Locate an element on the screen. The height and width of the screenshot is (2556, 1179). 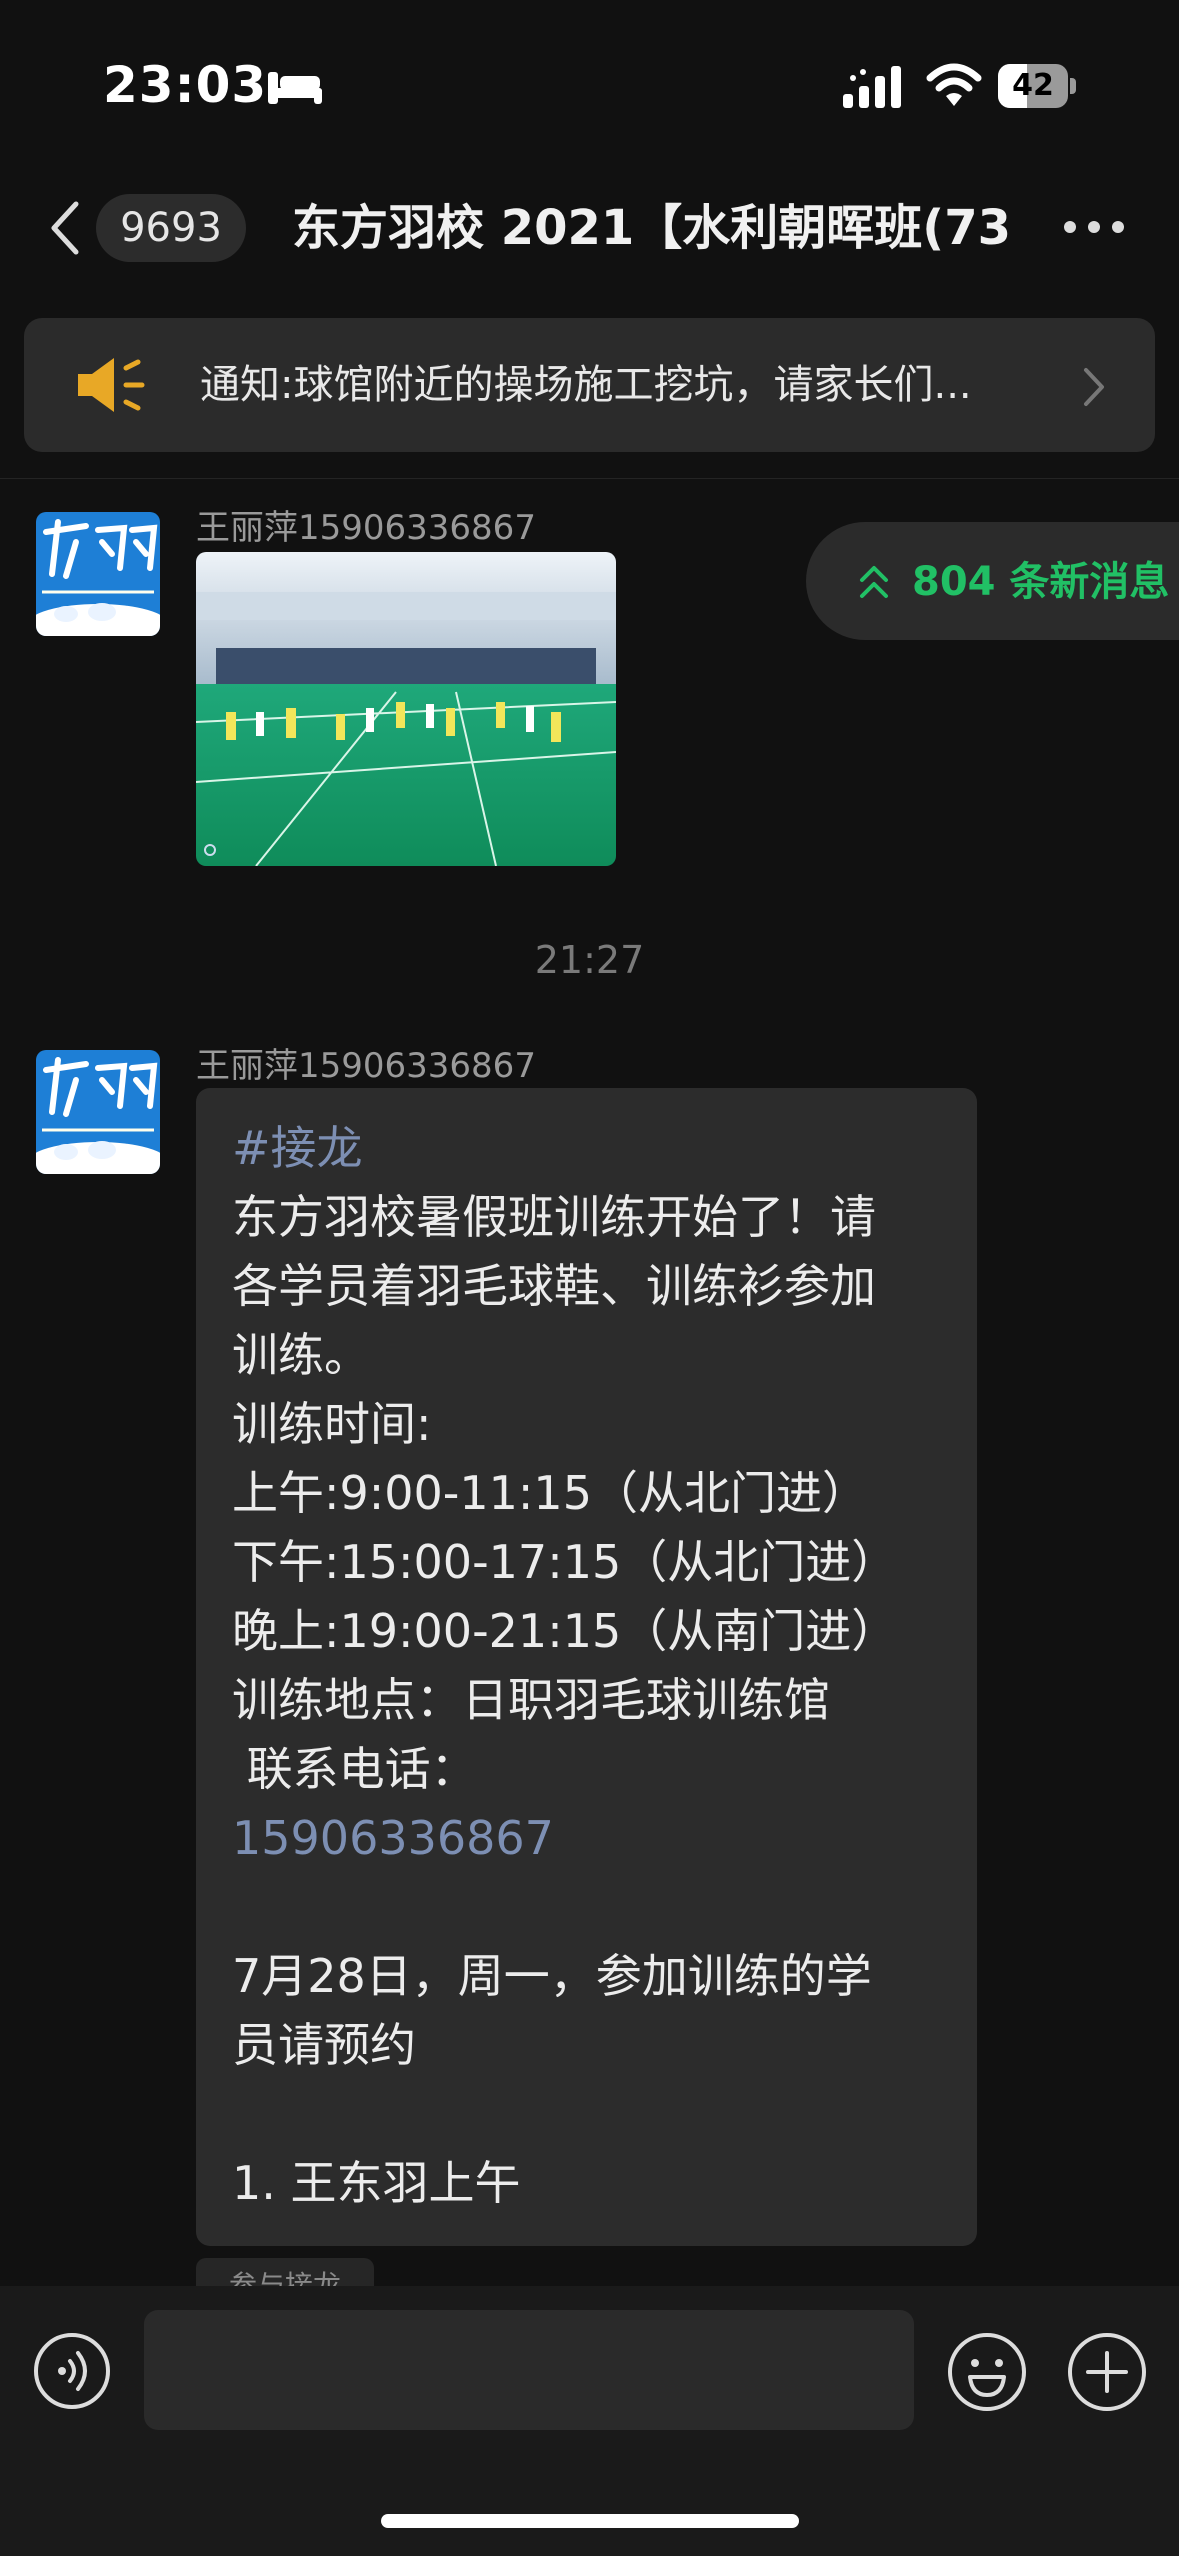
jielong-tag: #接龙 is located at coordinates (593, 1148).